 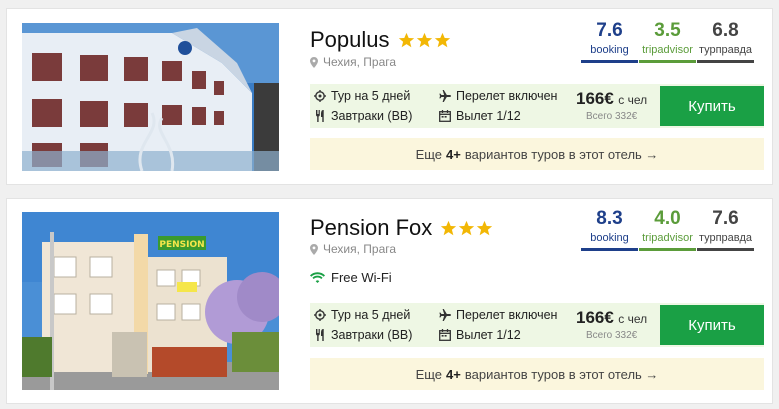 I want to click on rating-tripadvisor: 3.5 tripadvisor, so click(x=667, y=41).